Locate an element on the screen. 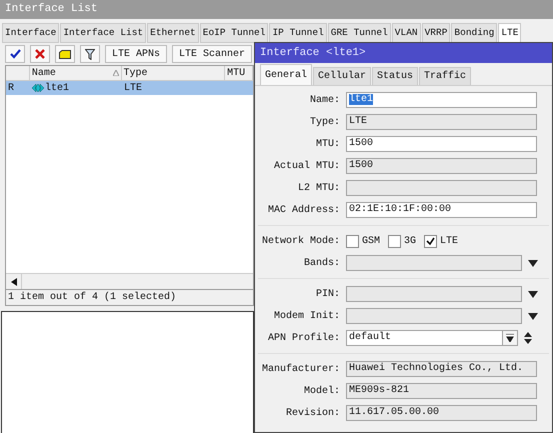 The width and height of the screenshot is (553, 433). input-field: 1500 is located at coordinates (441, 144).